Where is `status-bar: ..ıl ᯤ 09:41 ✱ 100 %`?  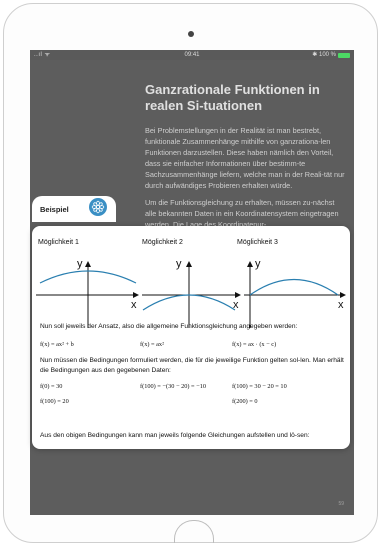
status-bar: ..ıl ᯤ 09:41 ✱ 100 % is located at coordinates (192, 55).